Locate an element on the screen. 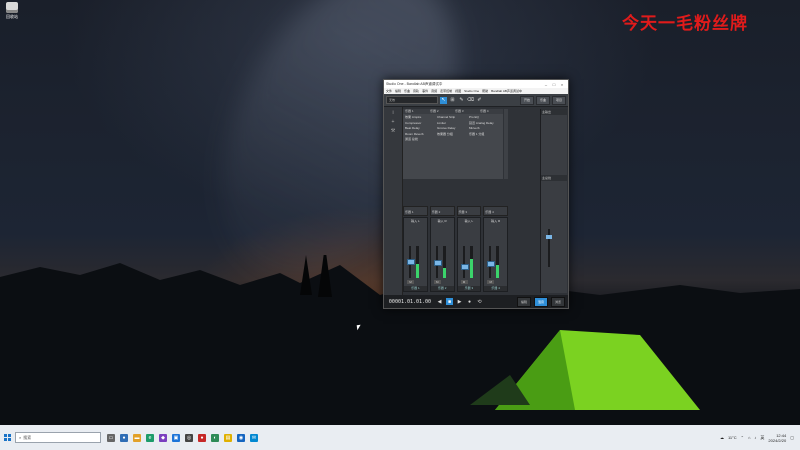 This screenshot has width=800, height=450. start-button is located at coordinates (7, 437).